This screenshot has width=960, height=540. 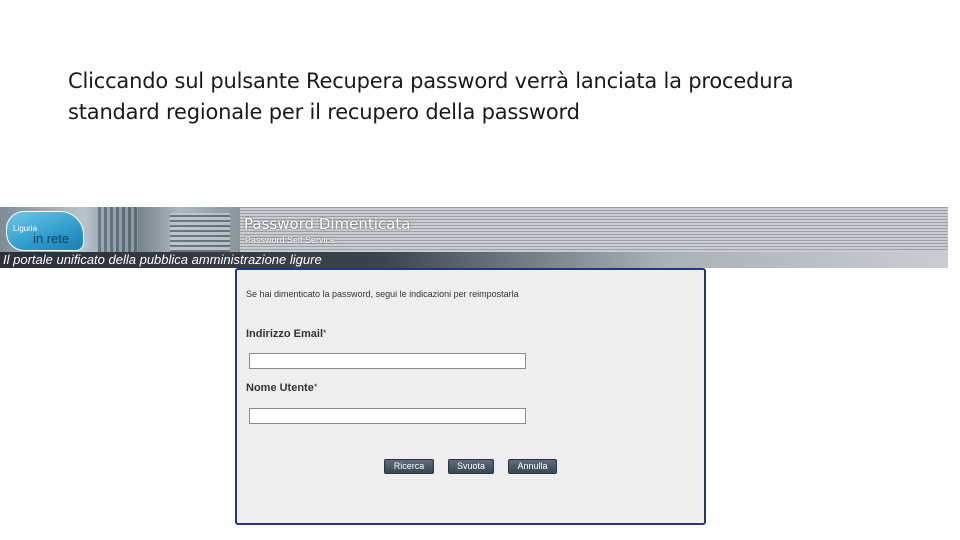 I want to click on username-label: Nome Utente*, so click(x=281, y=388).